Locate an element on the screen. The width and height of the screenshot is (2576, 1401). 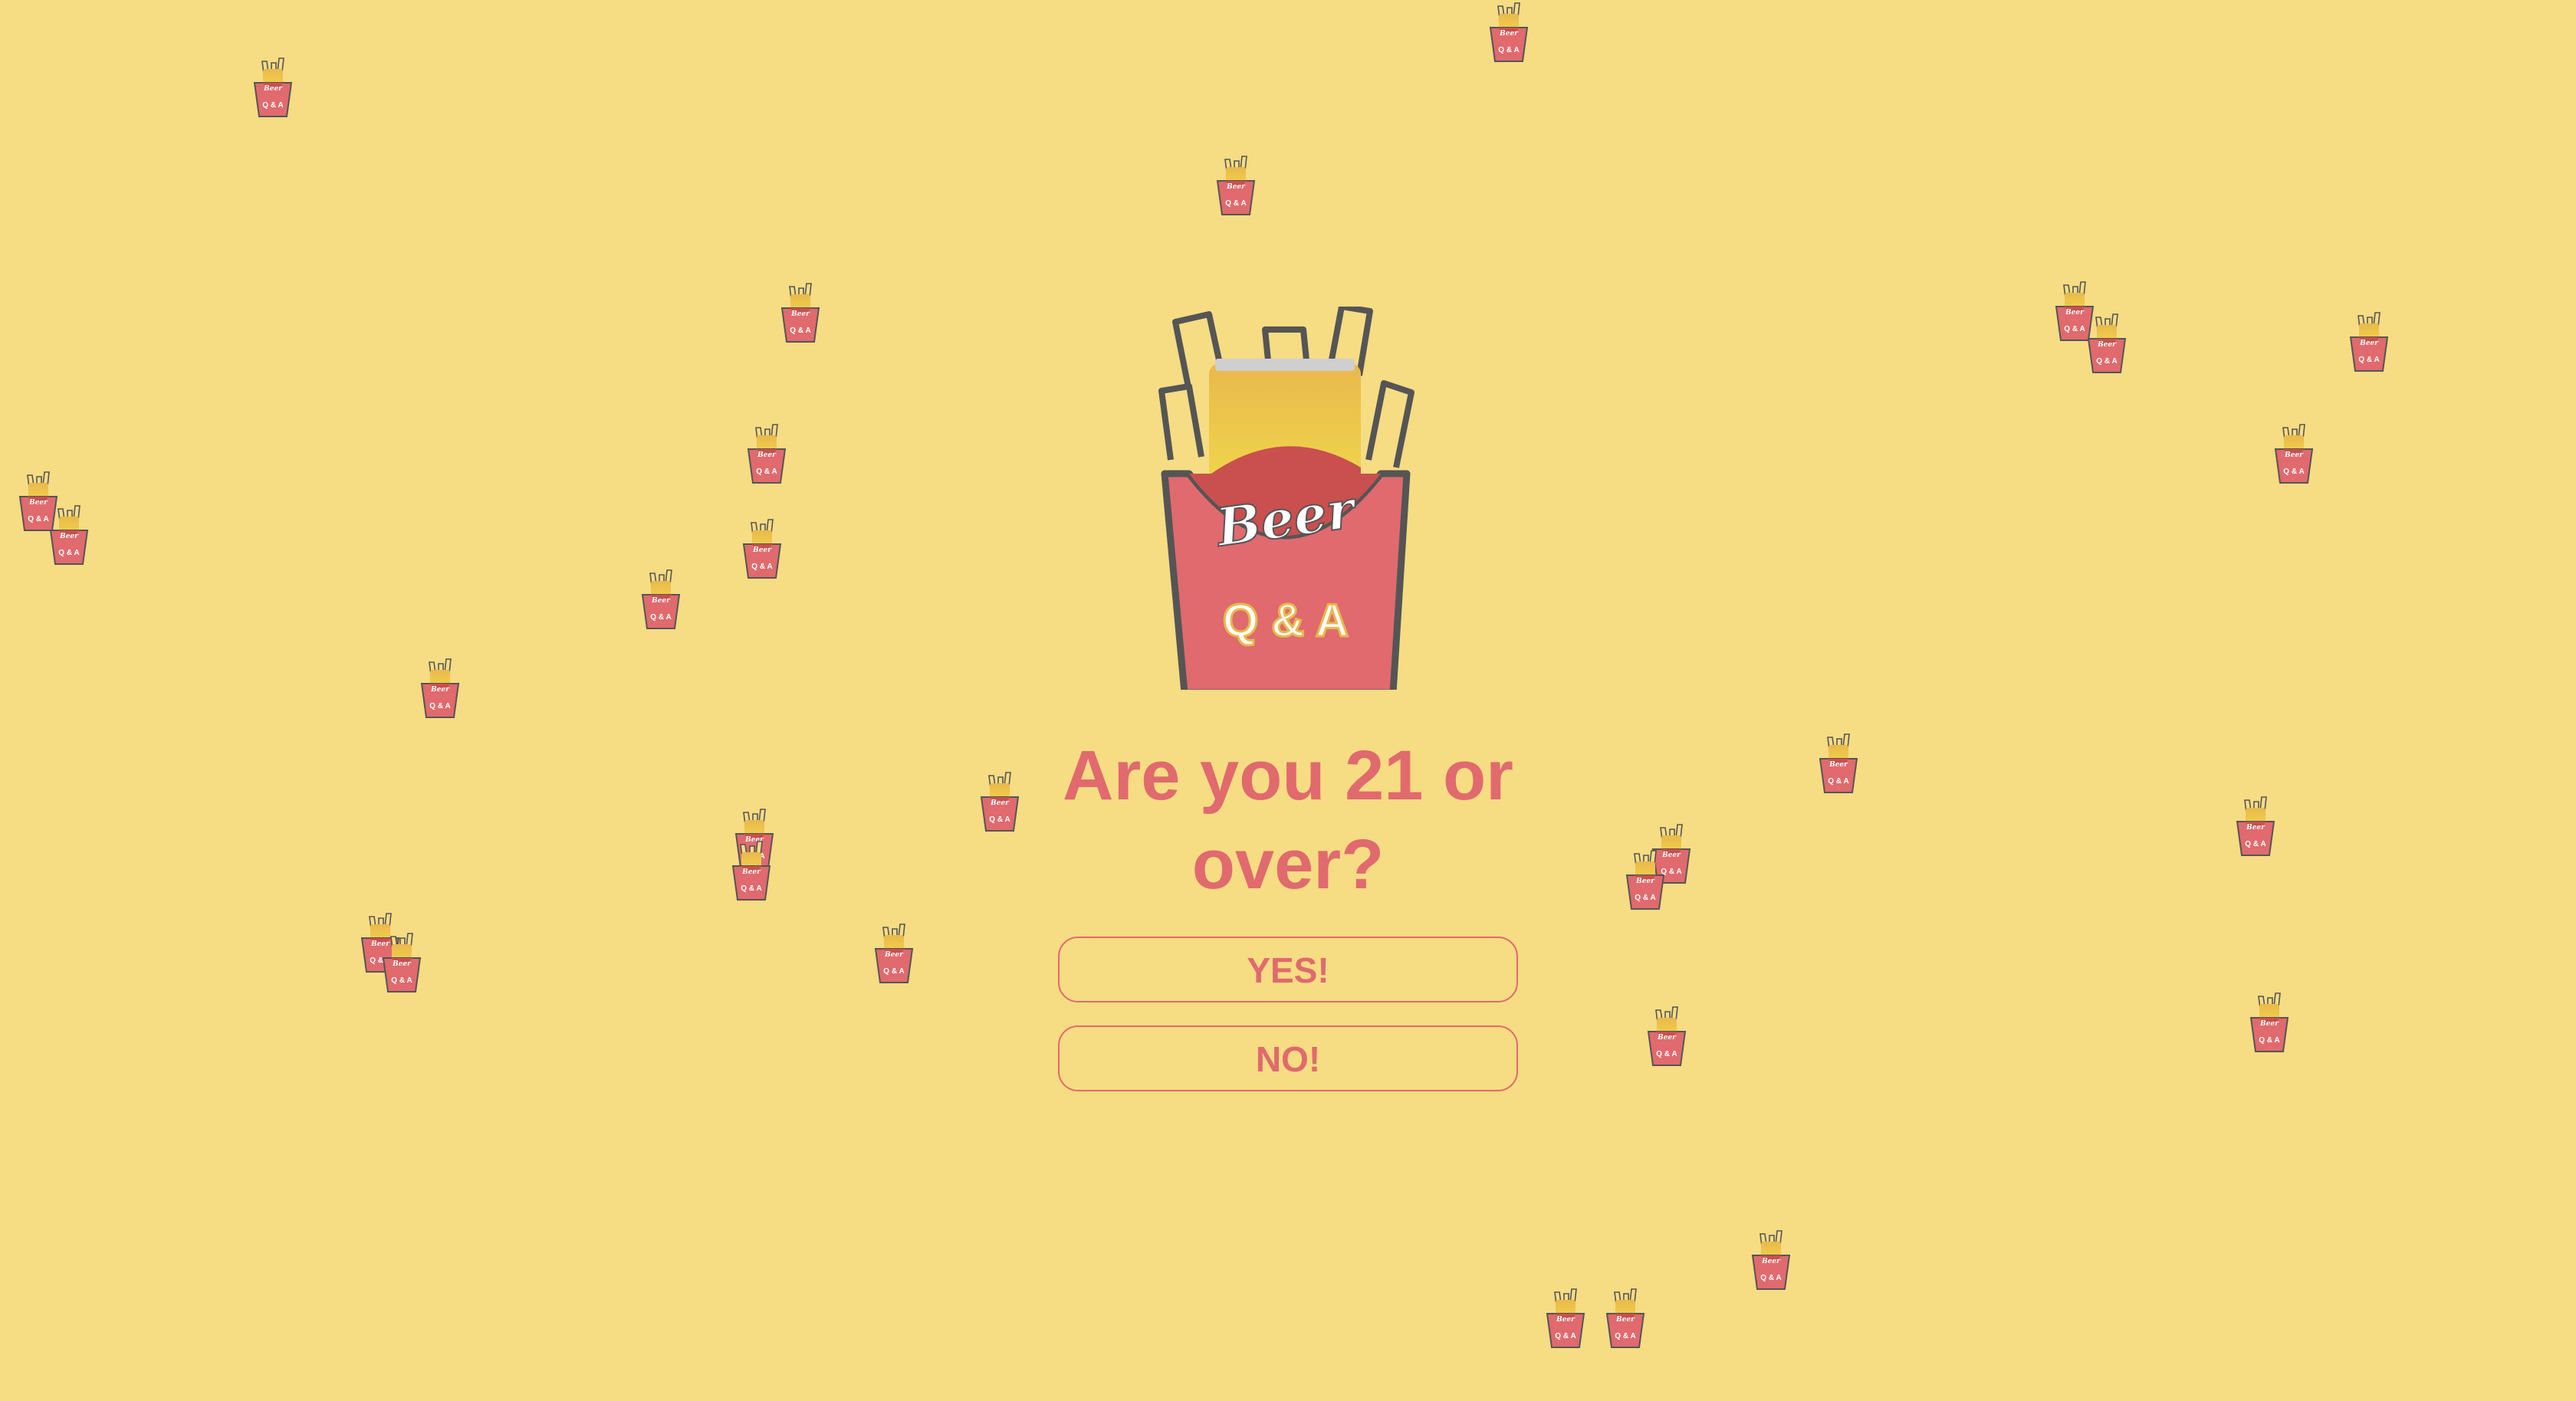
age-gate-panel: Beer Q & A Are you 21 or over? YES! NO! is located at coordinates (1288, 699).